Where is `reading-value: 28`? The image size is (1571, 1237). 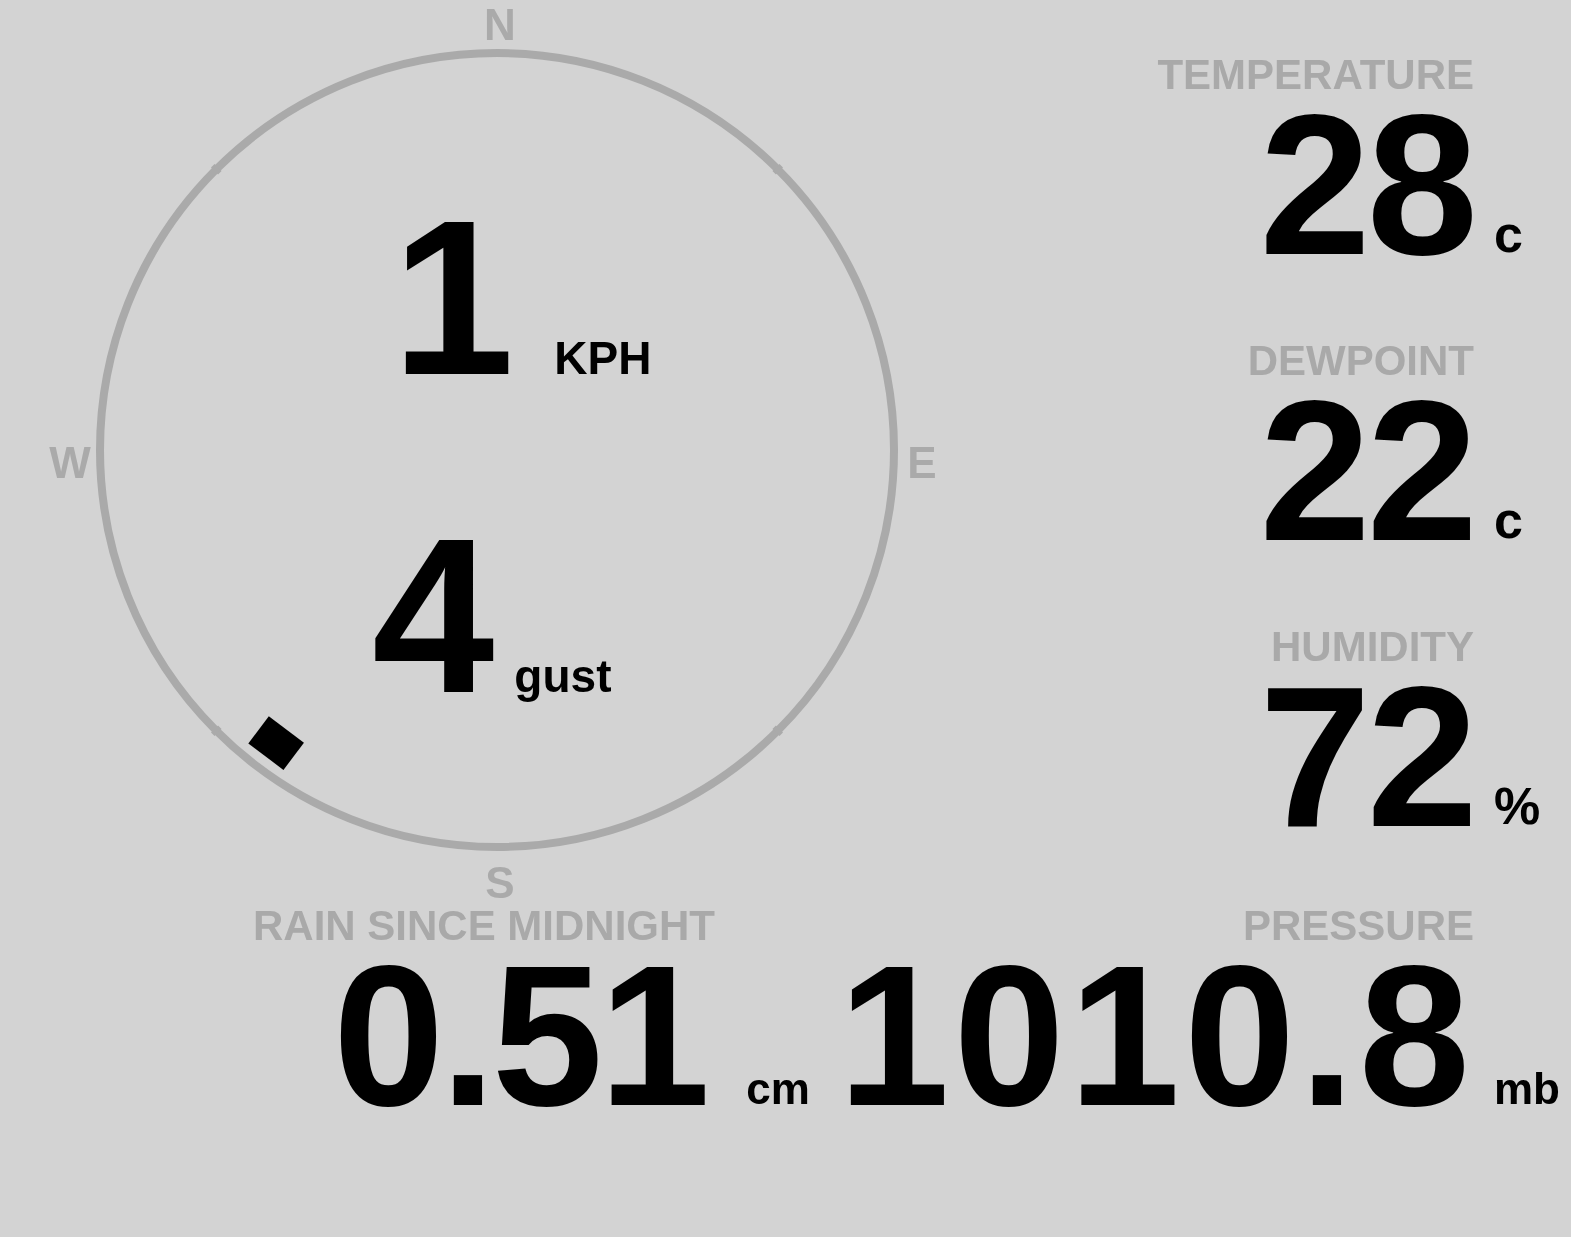
reading-value: 28 is located at coordinates (1366, 185).